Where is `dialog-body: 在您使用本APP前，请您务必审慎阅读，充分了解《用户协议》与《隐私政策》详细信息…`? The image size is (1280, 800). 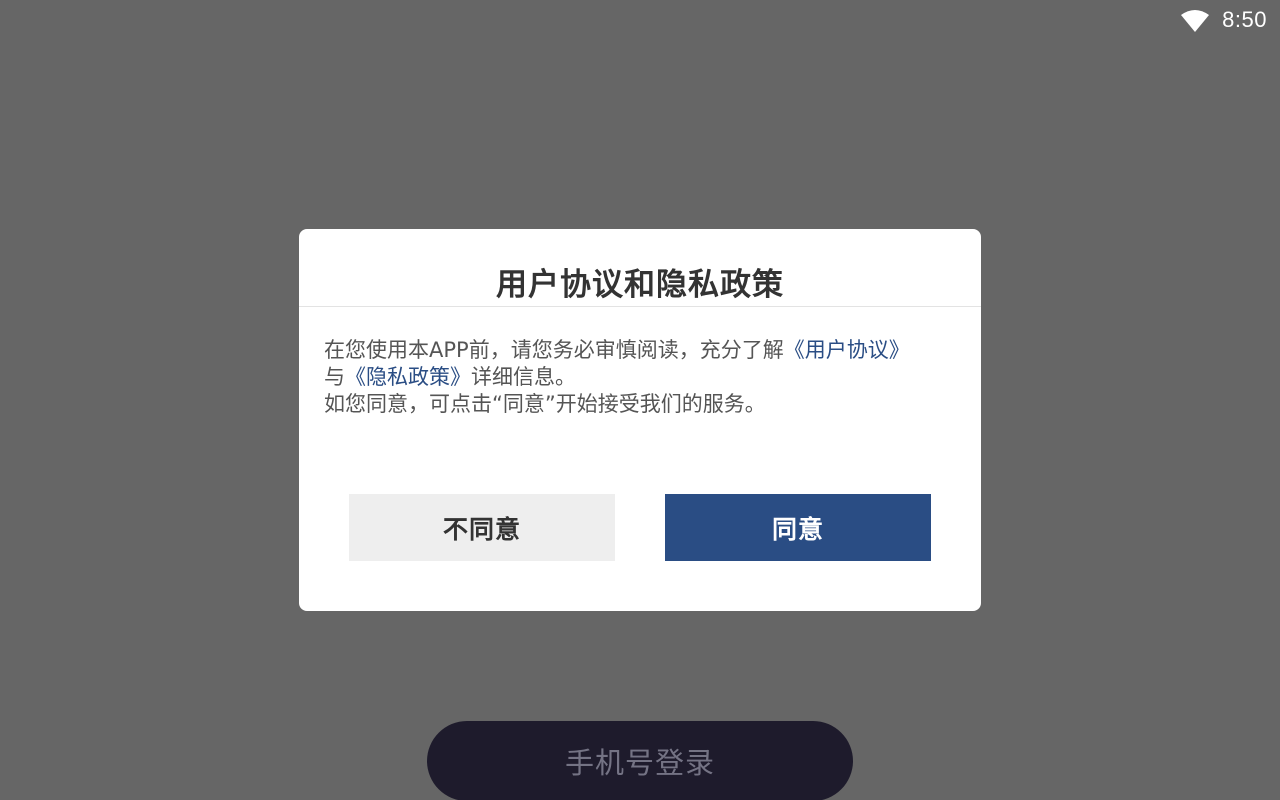 dialog-body: 在您使用本APP前，请您务必审慎阅读，充分了解《用户协议》与《隐私政策》详细信息… is located at coordinates (626, 377).